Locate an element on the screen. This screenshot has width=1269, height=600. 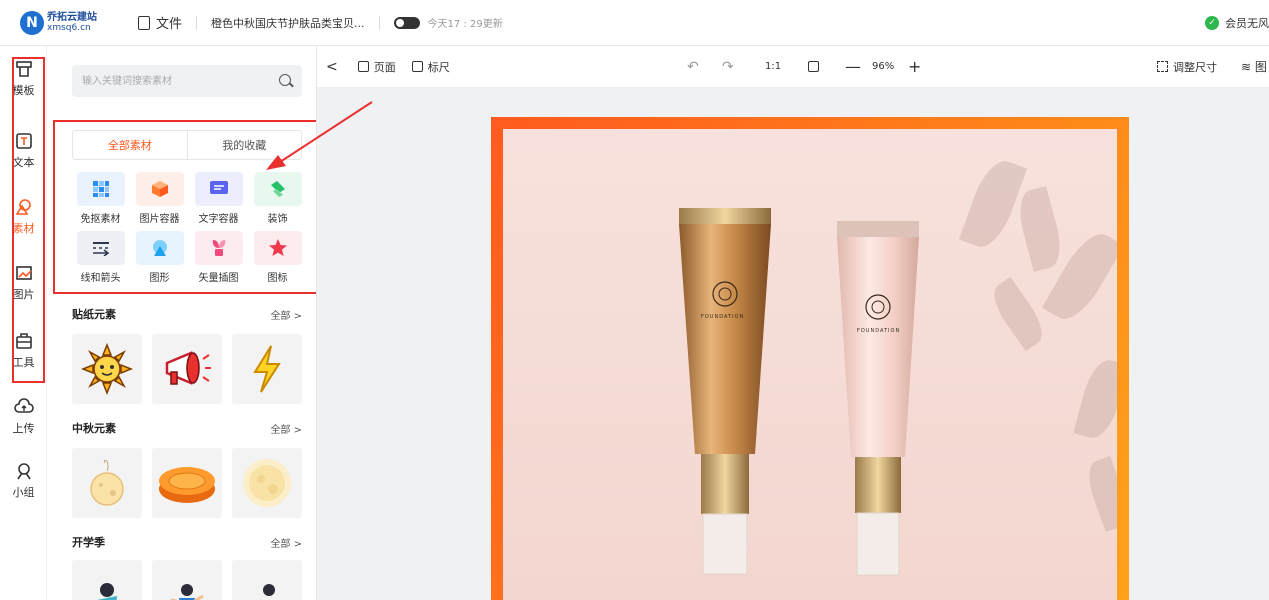
check-circle-icon: ✓ is located at coordinates (1212, 23).